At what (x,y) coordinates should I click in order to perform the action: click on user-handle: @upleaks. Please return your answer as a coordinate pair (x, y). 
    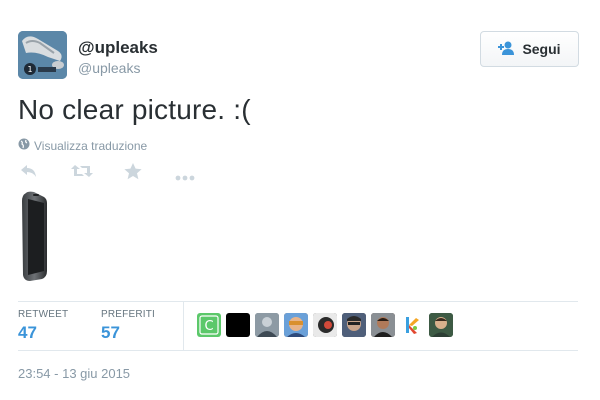
    Looking at the image, I should click on (109, 68).